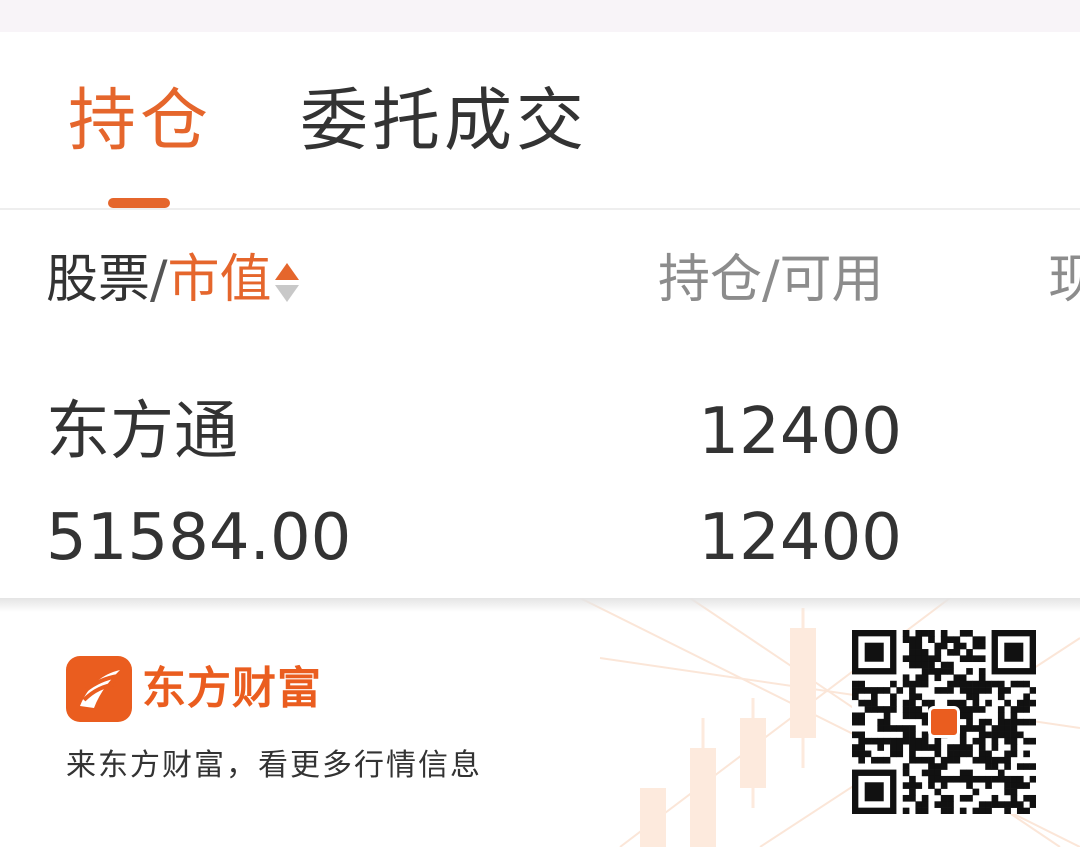  I want to click on card-shadow, so click(540, 605).